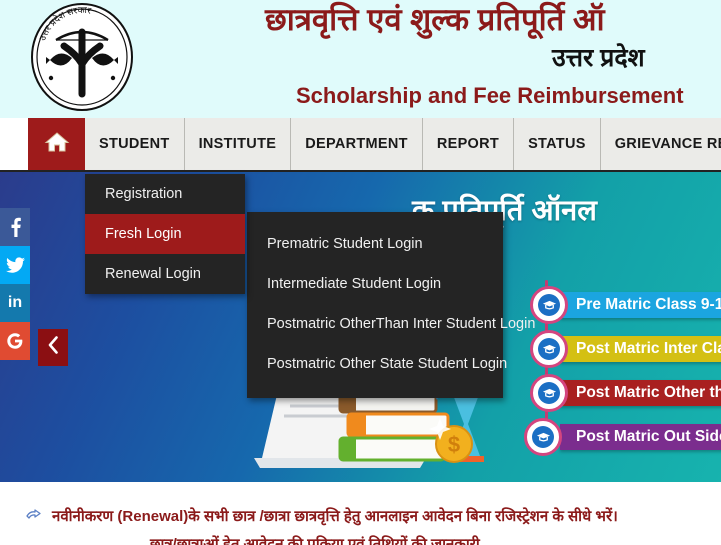 This screenshot has width=721, height=545. I want to click on banner-ribbon-post-matric-inter: Post Matric Inter Cla, so click(640, 349).